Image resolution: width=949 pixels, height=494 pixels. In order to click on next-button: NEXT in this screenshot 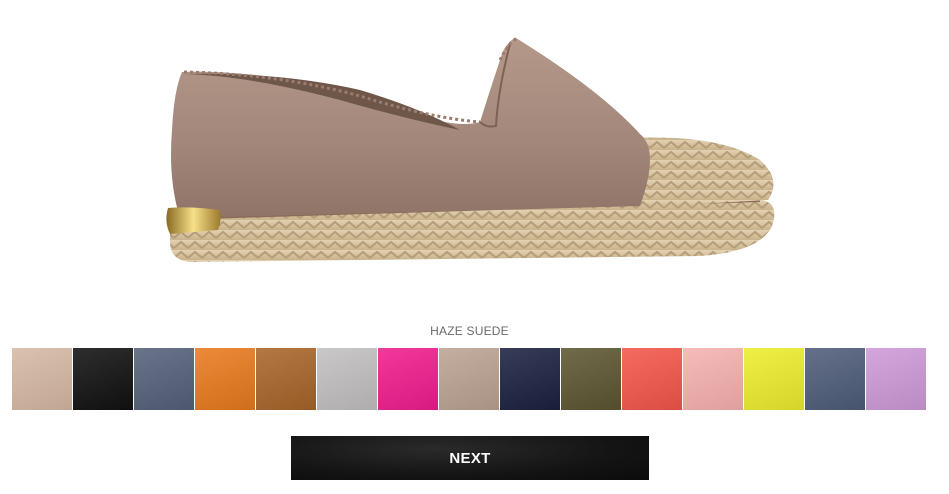, I will do `click(470, 458)`.